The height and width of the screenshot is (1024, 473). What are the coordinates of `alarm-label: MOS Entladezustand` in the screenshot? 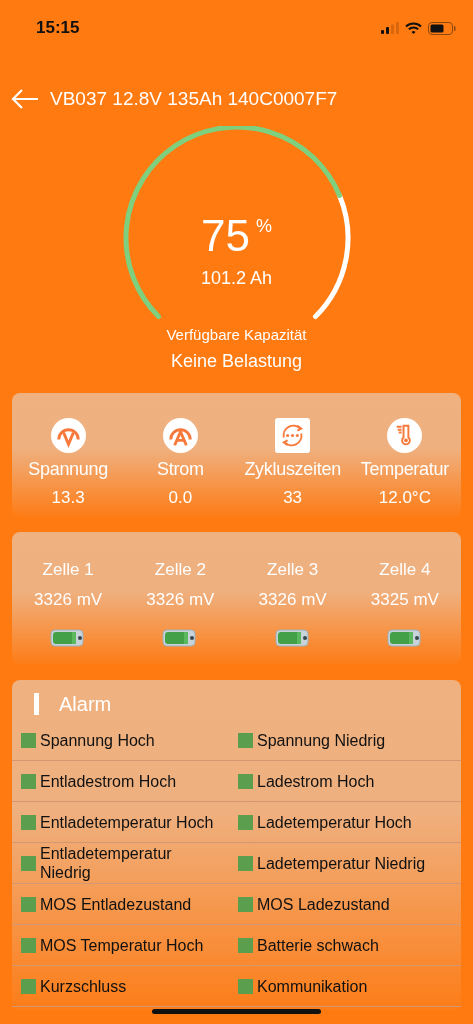 It's located at (116, 904).